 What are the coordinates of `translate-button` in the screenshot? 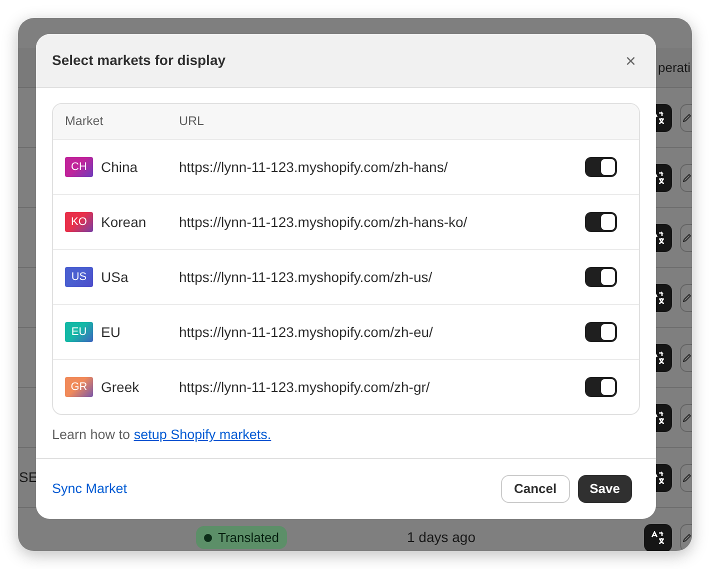 It's located at (658, 537).